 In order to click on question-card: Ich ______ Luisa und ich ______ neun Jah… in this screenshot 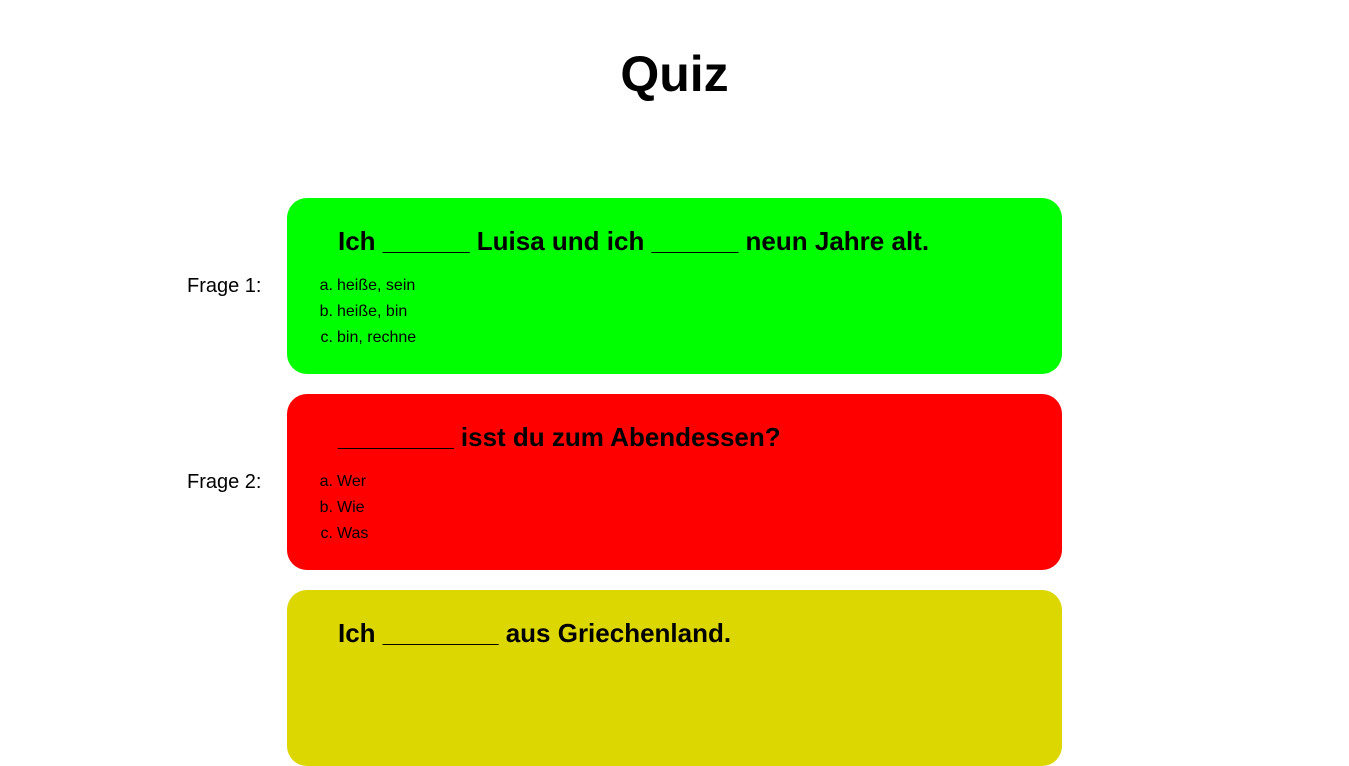, I will do `click(674, 286)`.